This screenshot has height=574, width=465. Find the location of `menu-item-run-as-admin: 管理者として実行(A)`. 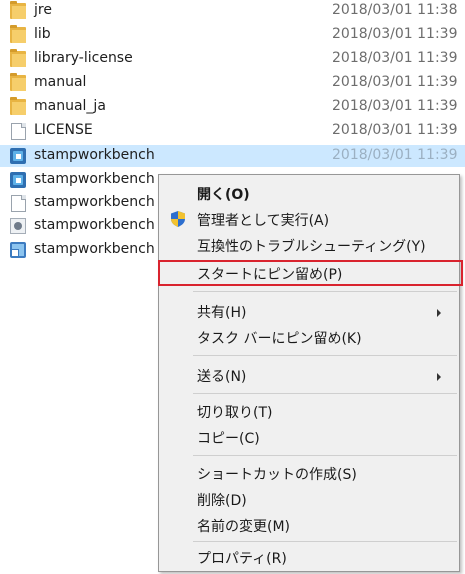

menu-item-run-as-admin: 管理者として実行(A) is located at coordinates (309, 220).